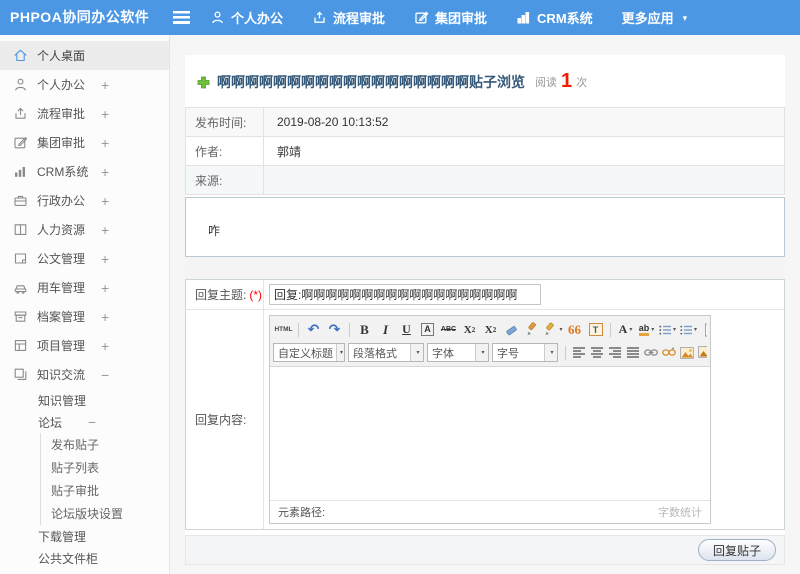 This screenshot has height=574, width=800. I want to click on paragraph-format-select: 段落格式 ▾, so click(386, 352).